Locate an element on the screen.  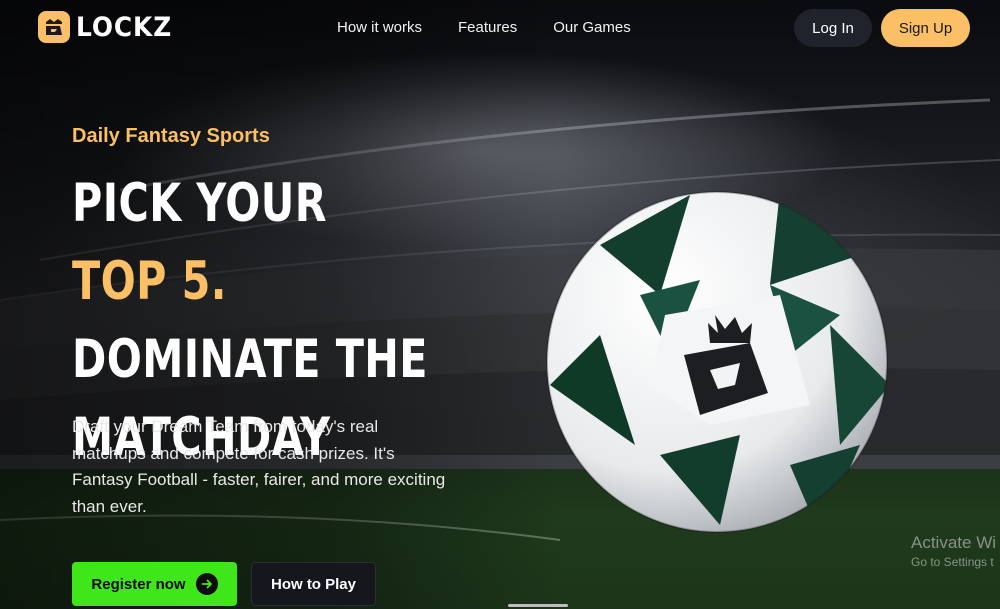
nav-our-games: Our Games is located at coordinates (592, 27).